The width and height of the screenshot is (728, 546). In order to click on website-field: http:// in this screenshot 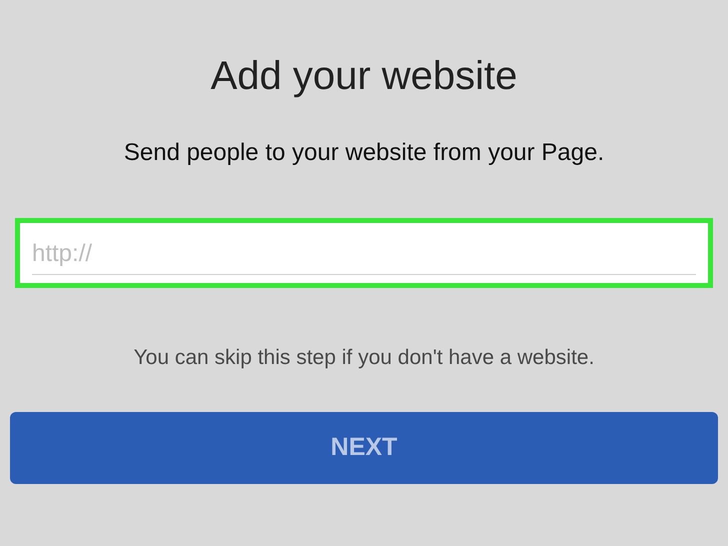, I will do `click(364, 253)`.